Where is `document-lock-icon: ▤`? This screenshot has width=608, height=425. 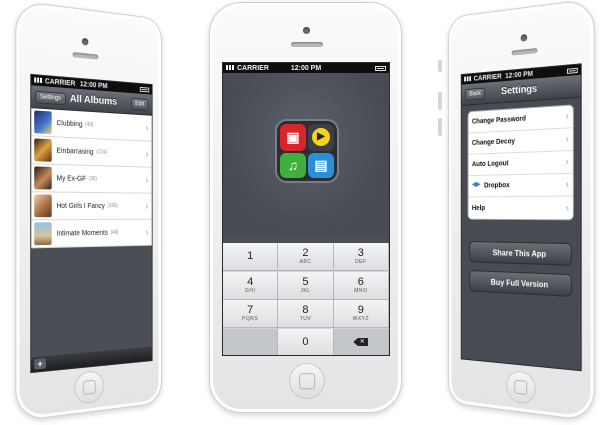 document-lock-icon: ▤ is located at coordinates (321, 165).